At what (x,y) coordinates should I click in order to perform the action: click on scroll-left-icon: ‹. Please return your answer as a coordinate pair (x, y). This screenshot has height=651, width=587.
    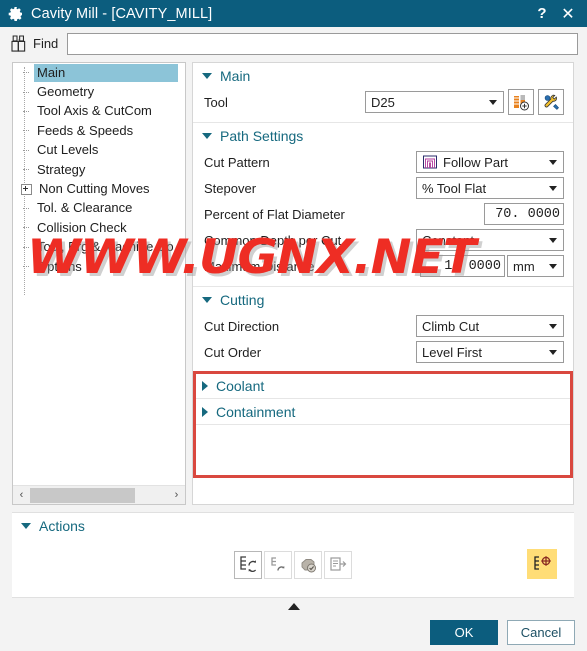
    Looking at the image, I should click on (21, 495).